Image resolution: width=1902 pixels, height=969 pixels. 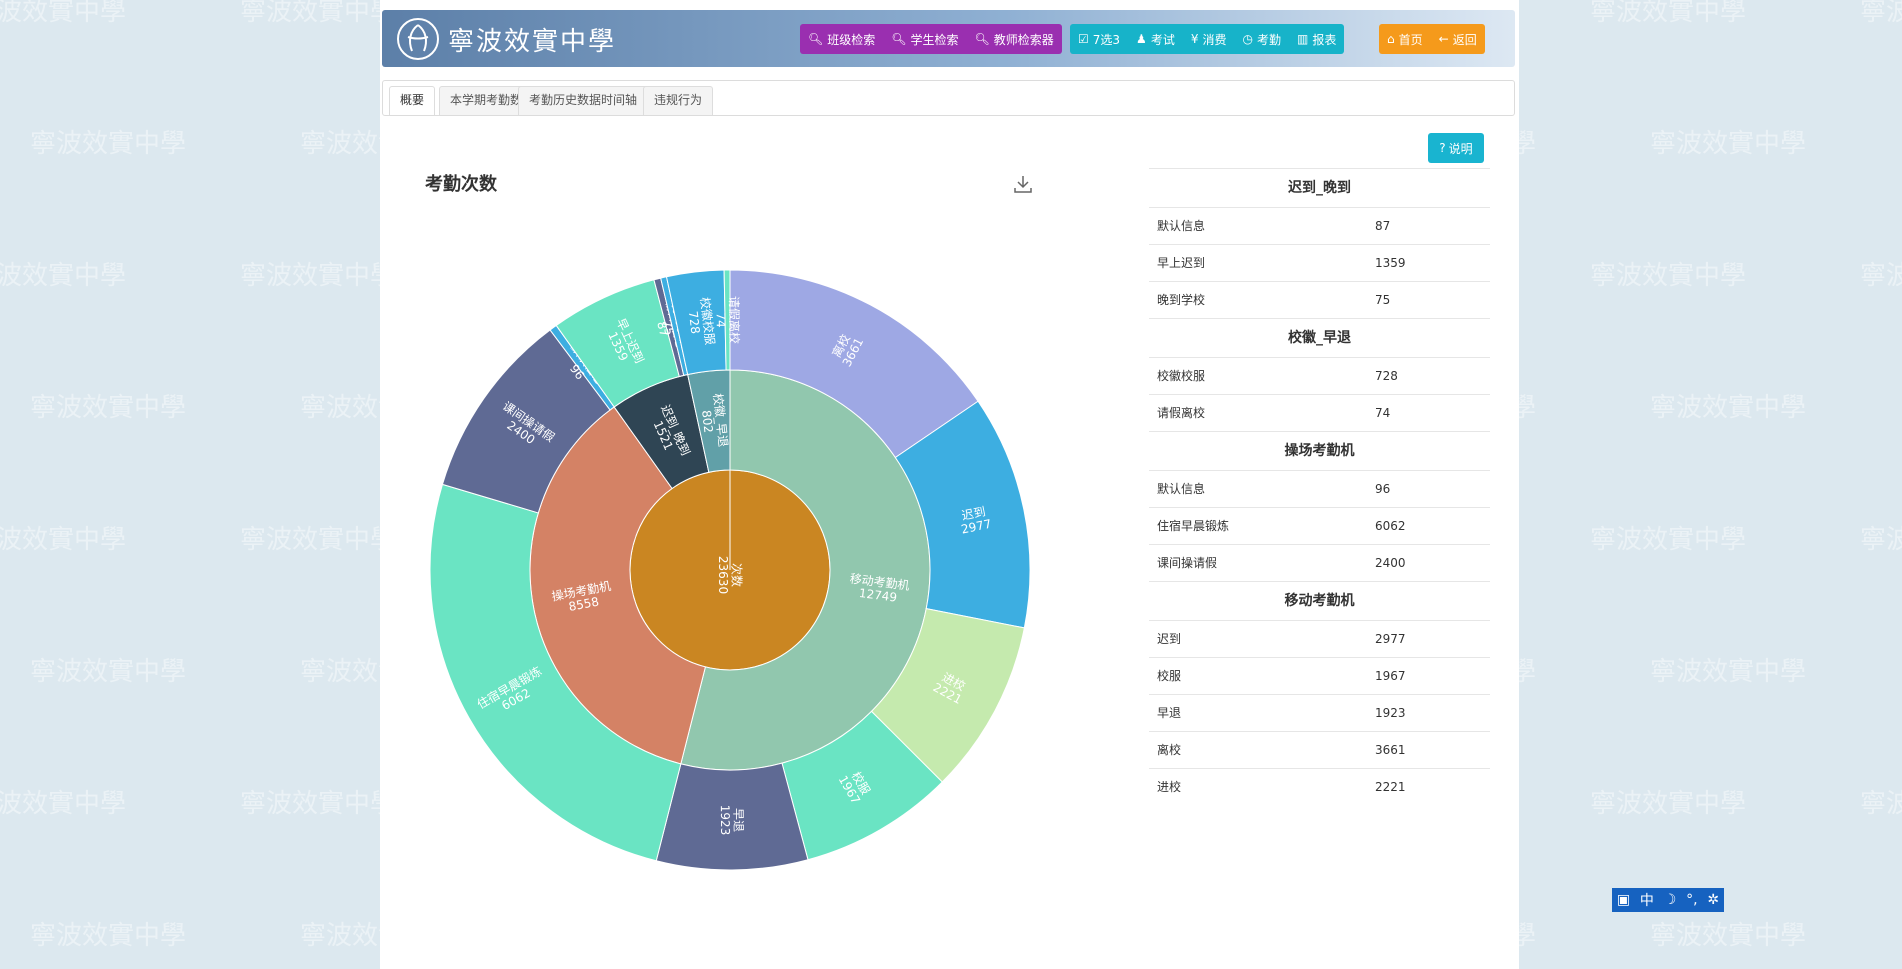 I want to click on row-value: 1967, so click(x=1390, y=676).